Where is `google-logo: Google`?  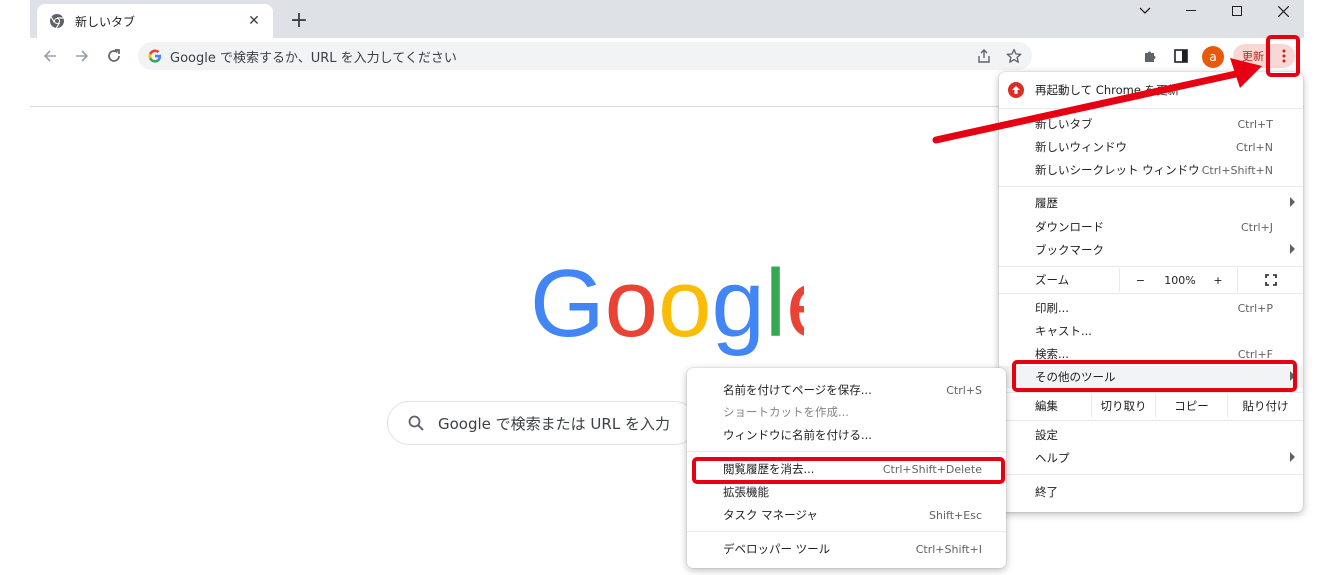
google-logo: Google is located at coordinates (667, 309).